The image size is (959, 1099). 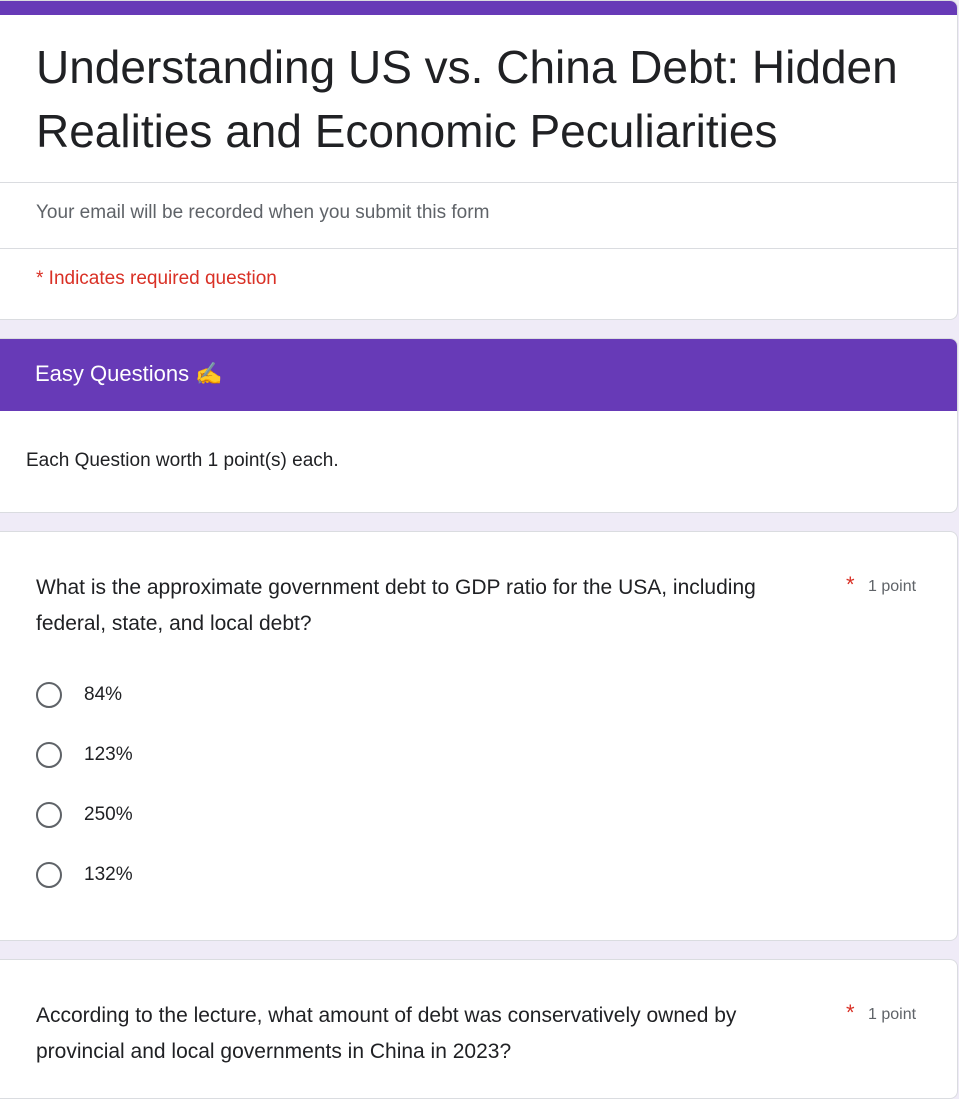 What do you see at coordinates (478, 375) in the screenshot?
I see `section-header: Easy Questions ✍️` at bounding box center [478, 375].